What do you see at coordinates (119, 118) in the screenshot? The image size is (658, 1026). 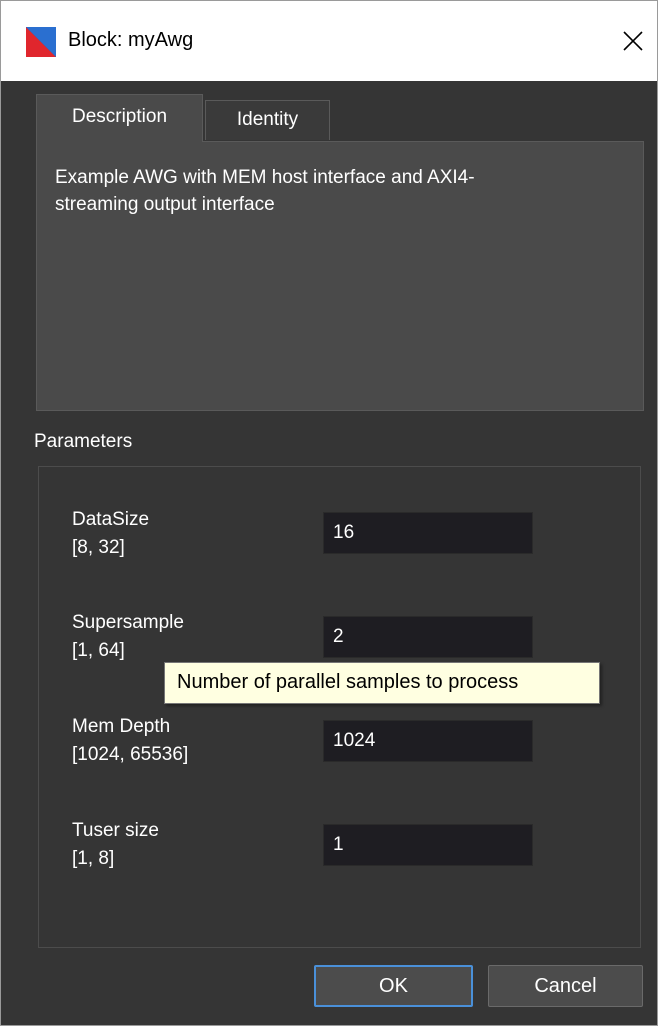 I see `tab-description: Description` at bounding box center [119, 118].